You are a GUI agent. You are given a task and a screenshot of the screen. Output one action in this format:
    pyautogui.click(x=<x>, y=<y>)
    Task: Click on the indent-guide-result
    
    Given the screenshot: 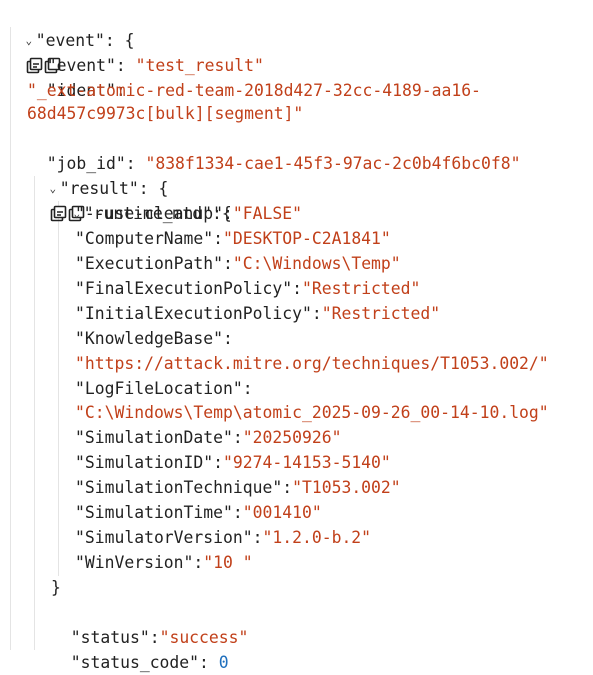 What is the action you would take?
    pyautogui.click(x=34, y=413)
    